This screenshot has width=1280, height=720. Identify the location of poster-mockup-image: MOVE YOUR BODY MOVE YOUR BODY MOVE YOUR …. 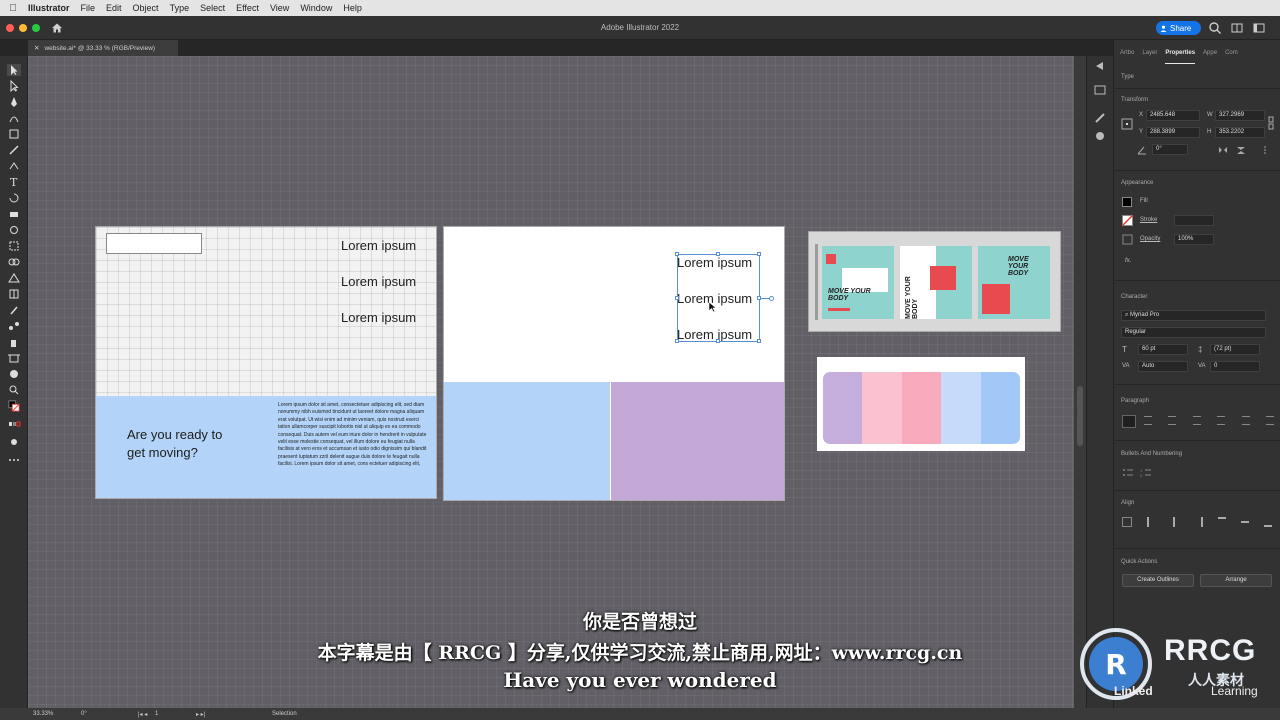
(934, 281).